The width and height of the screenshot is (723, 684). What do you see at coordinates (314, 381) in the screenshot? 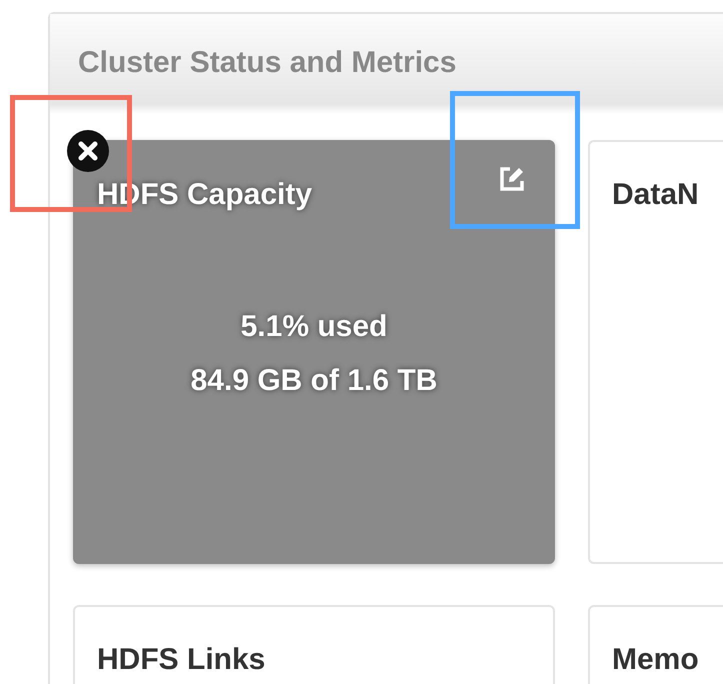
I see `metric-text: 84.9 GB of 1.6 TB` at bounding box center [314, 381].